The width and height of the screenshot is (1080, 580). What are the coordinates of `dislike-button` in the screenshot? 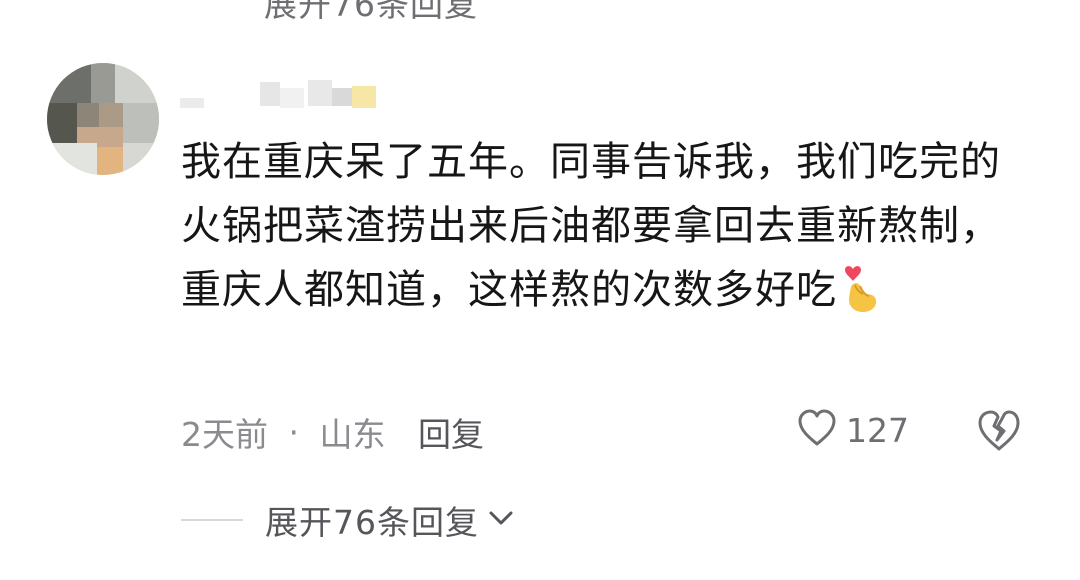 It's located at (999, 431).